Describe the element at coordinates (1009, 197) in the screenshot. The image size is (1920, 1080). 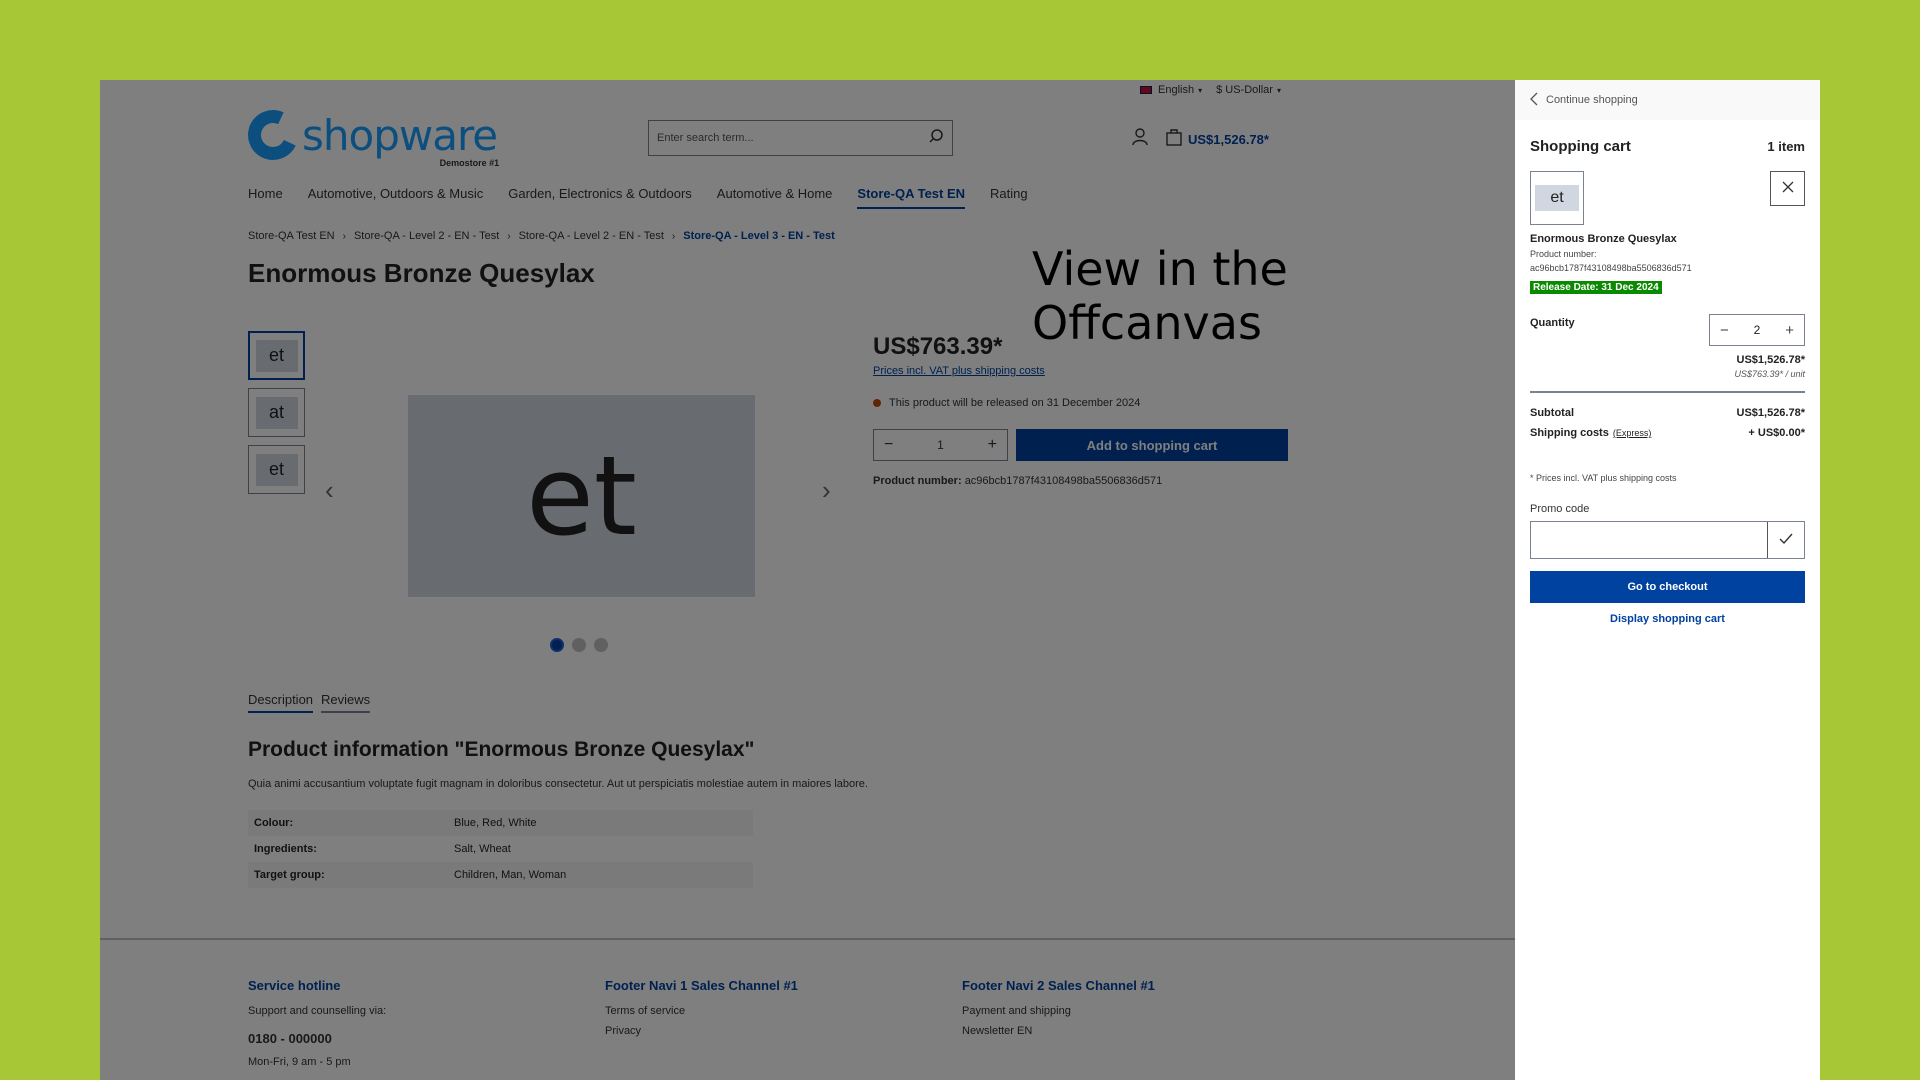
I see `nav-item-rating: Rating` at that location.